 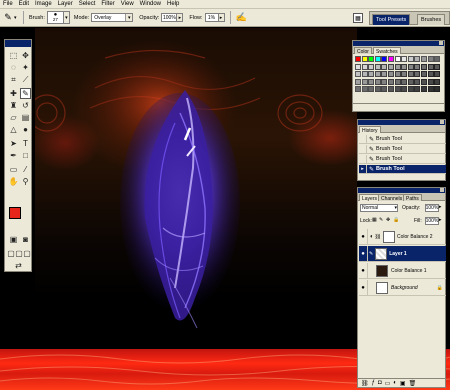 What do you see at coordinates (379, 208) in the screenshot?
I see `blend-mode-select: Normal ▾` at bounding box center [379, 208].